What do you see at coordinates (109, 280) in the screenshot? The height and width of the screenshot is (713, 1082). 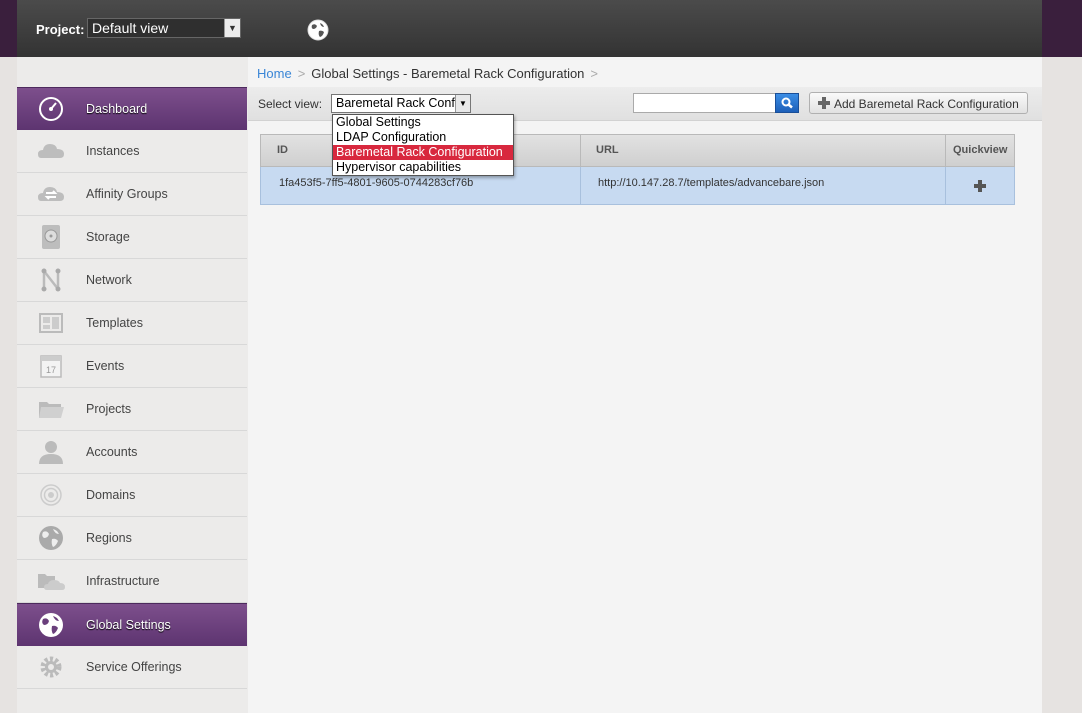 I see `sidebar-item-label: Network` at bounding box center [109, 280].